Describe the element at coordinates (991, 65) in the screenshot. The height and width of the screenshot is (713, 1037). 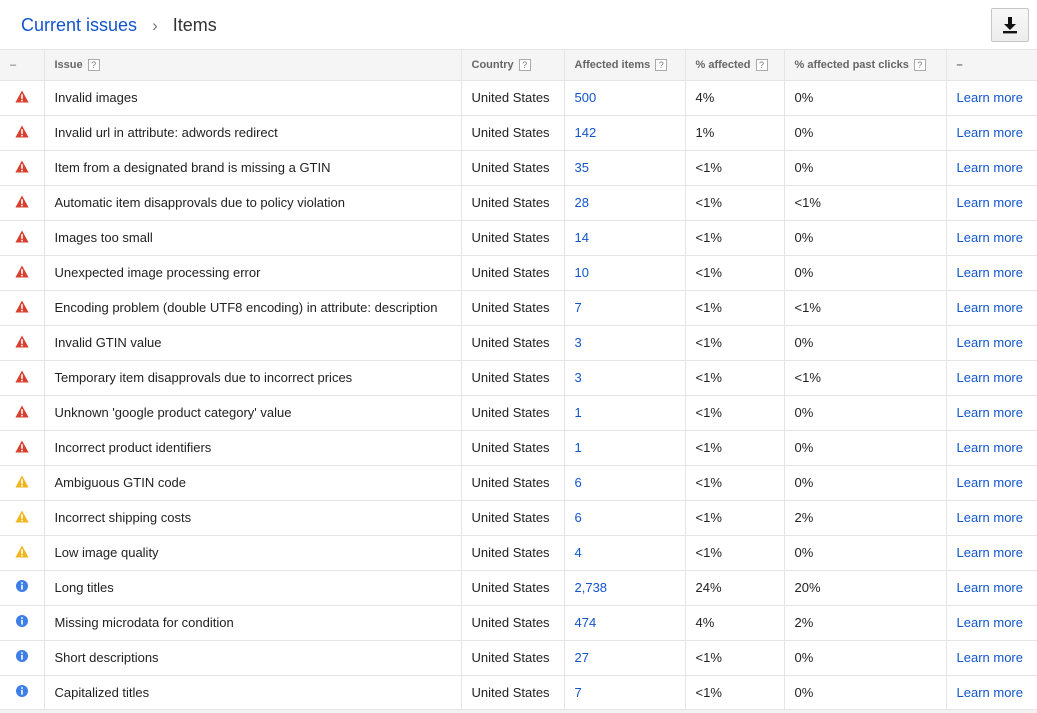
I see `action-column-header: –` at that location.